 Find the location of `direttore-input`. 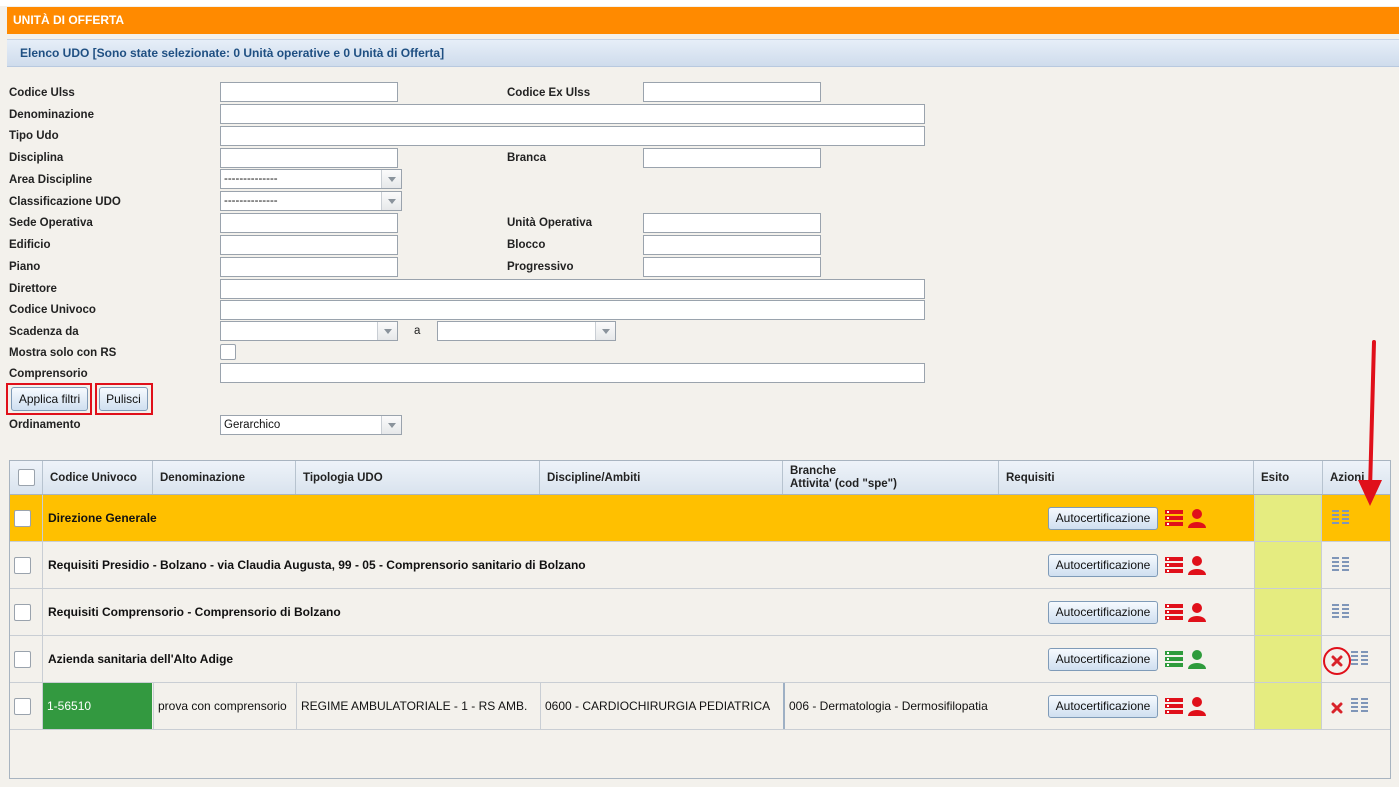

direttore-input is located at coordinates (572, 289).